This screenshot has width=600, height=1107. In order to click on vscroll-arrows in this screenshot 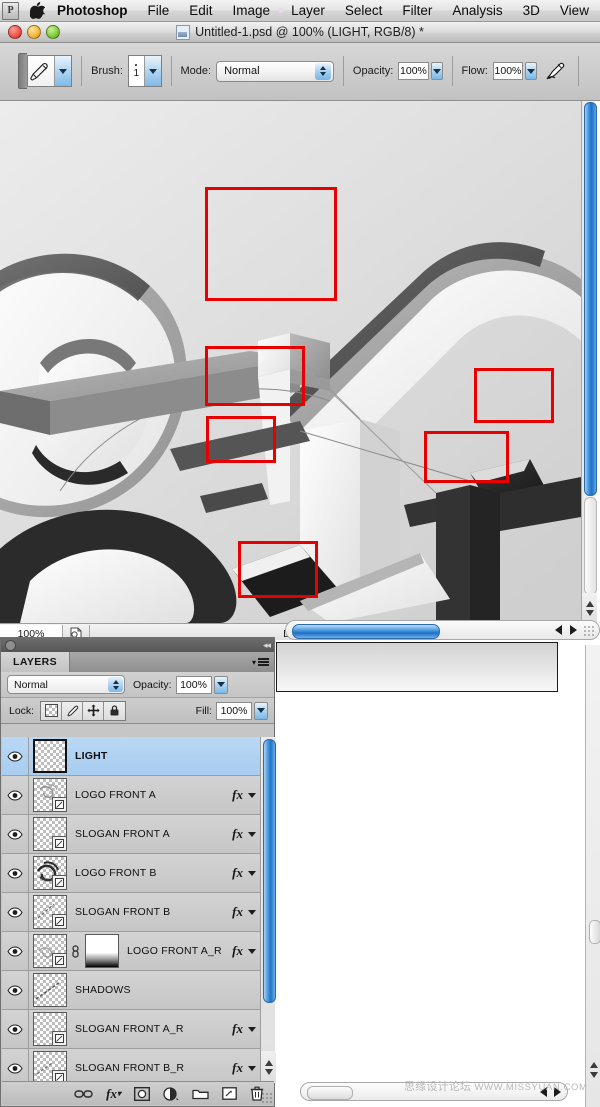, I will do `click(593, 1070)`.